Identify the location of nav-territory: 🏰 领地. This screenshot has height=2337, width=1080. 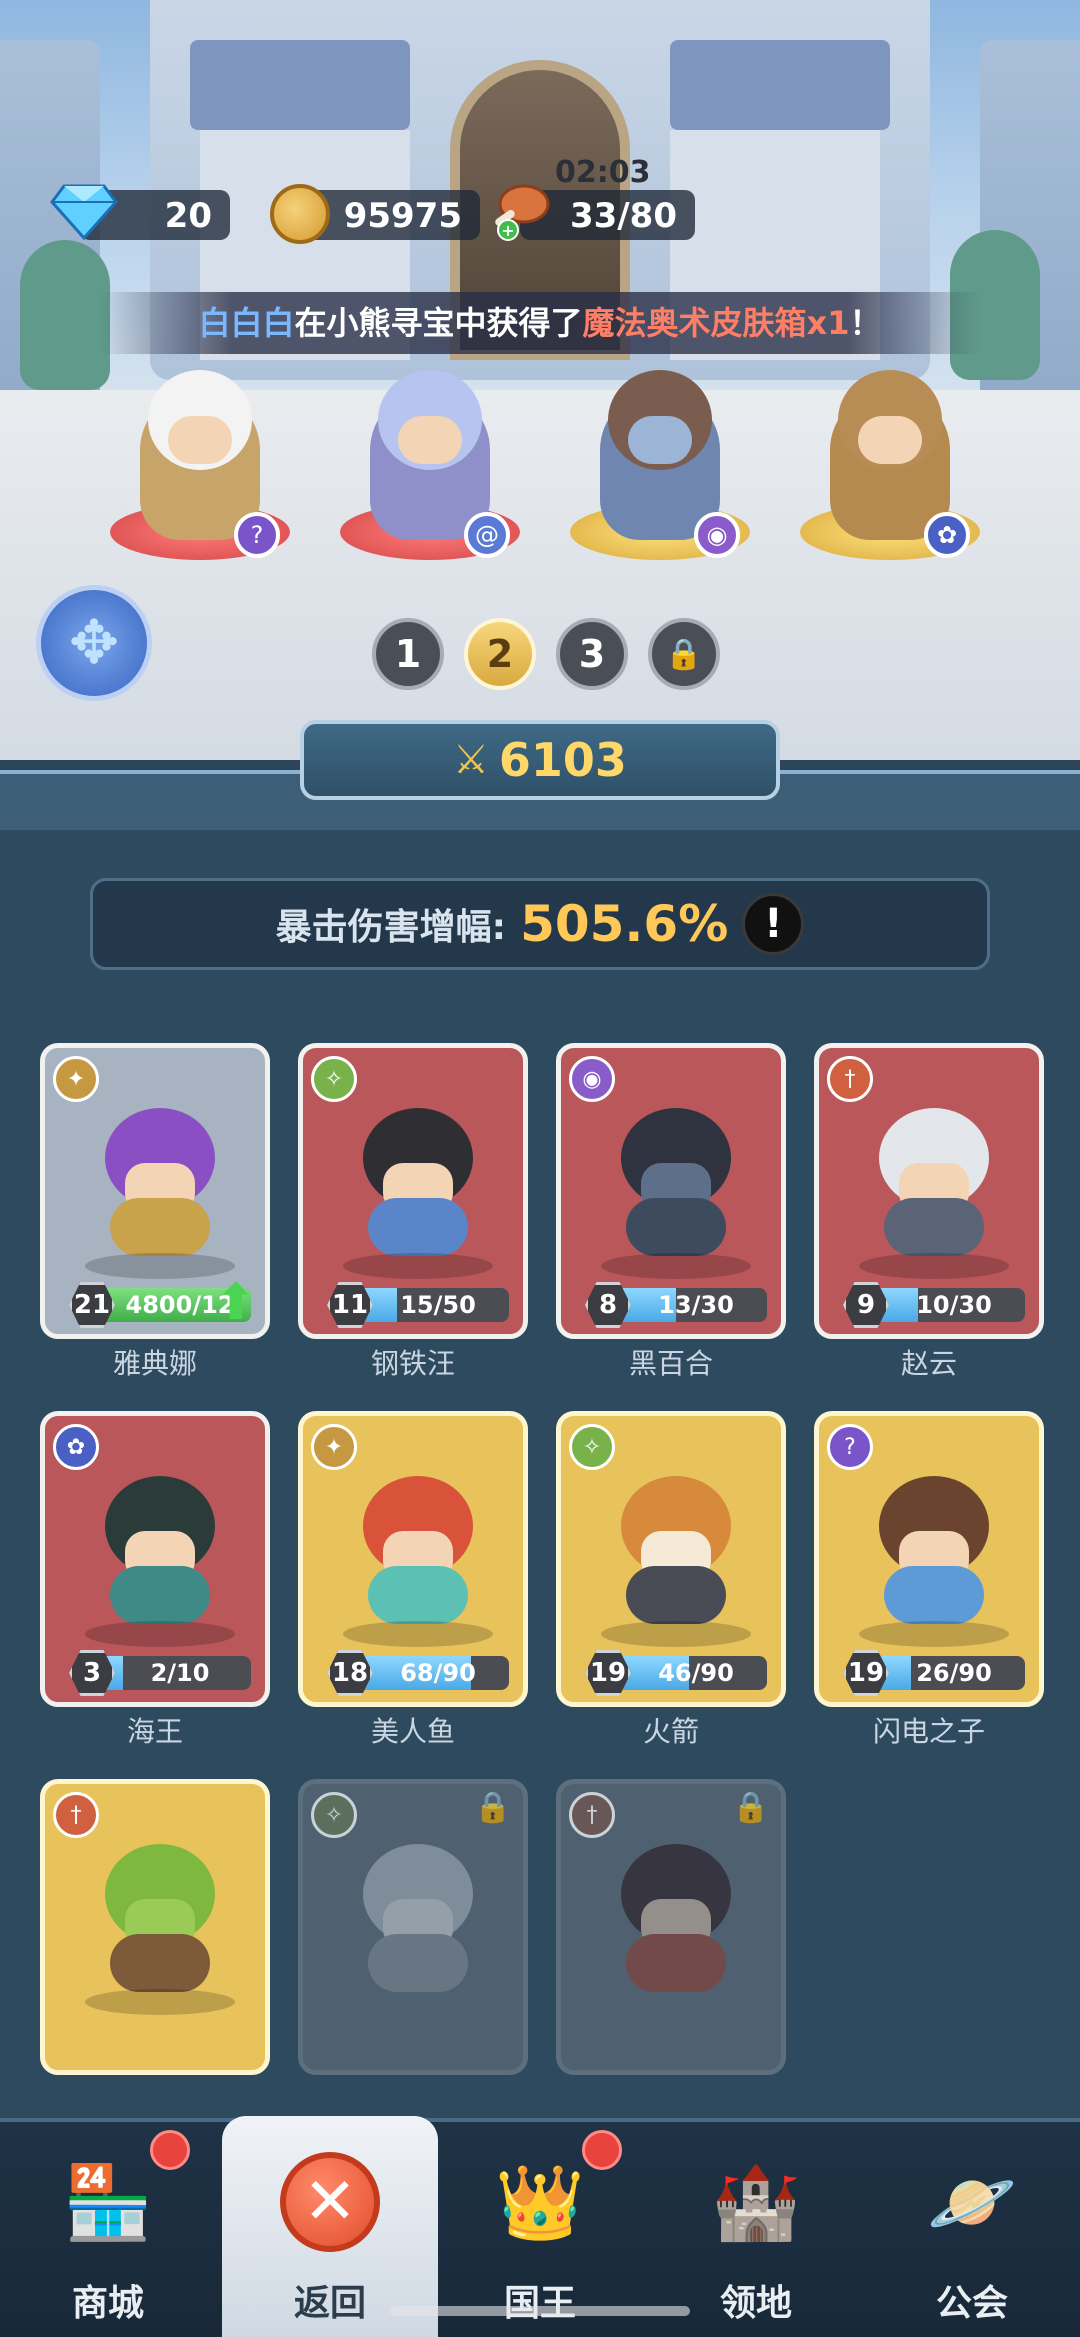
(756, 2229).